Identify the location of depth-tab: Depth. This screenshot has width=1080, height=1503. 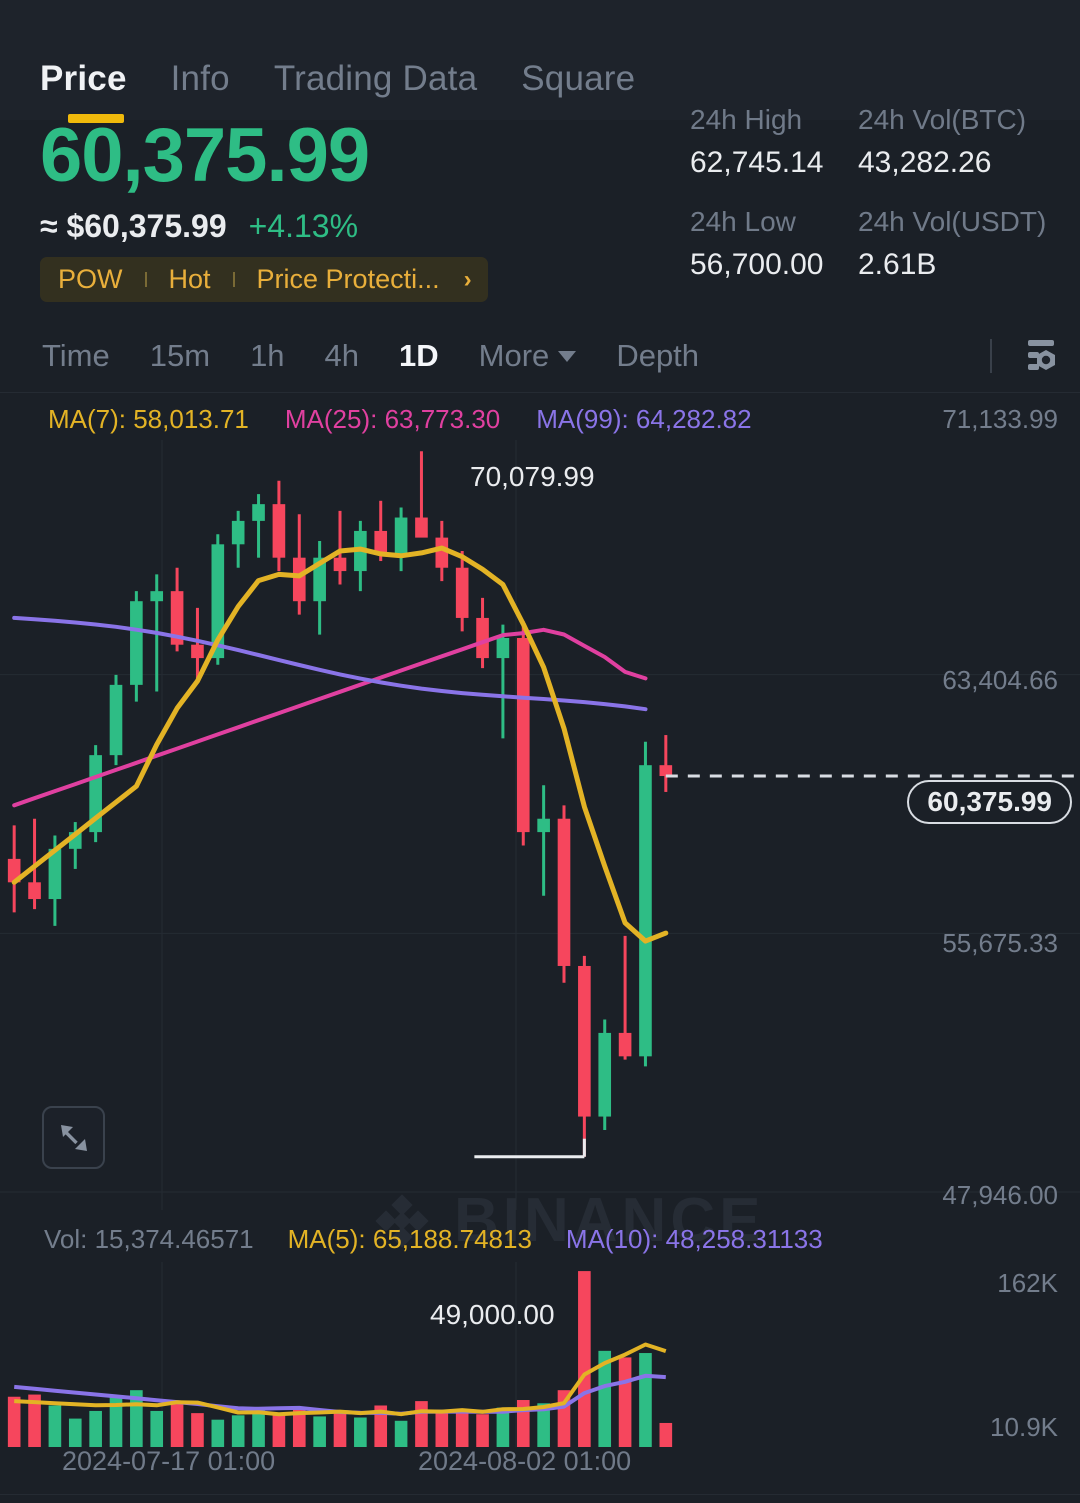
(657, 356).